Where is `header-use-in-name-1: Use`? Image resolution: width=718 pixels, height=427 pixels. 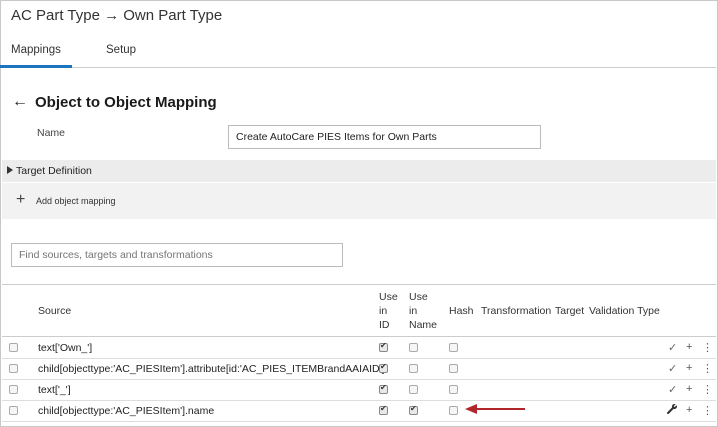 header-use-in-name-1: Use is located at coordinates (418, 297).